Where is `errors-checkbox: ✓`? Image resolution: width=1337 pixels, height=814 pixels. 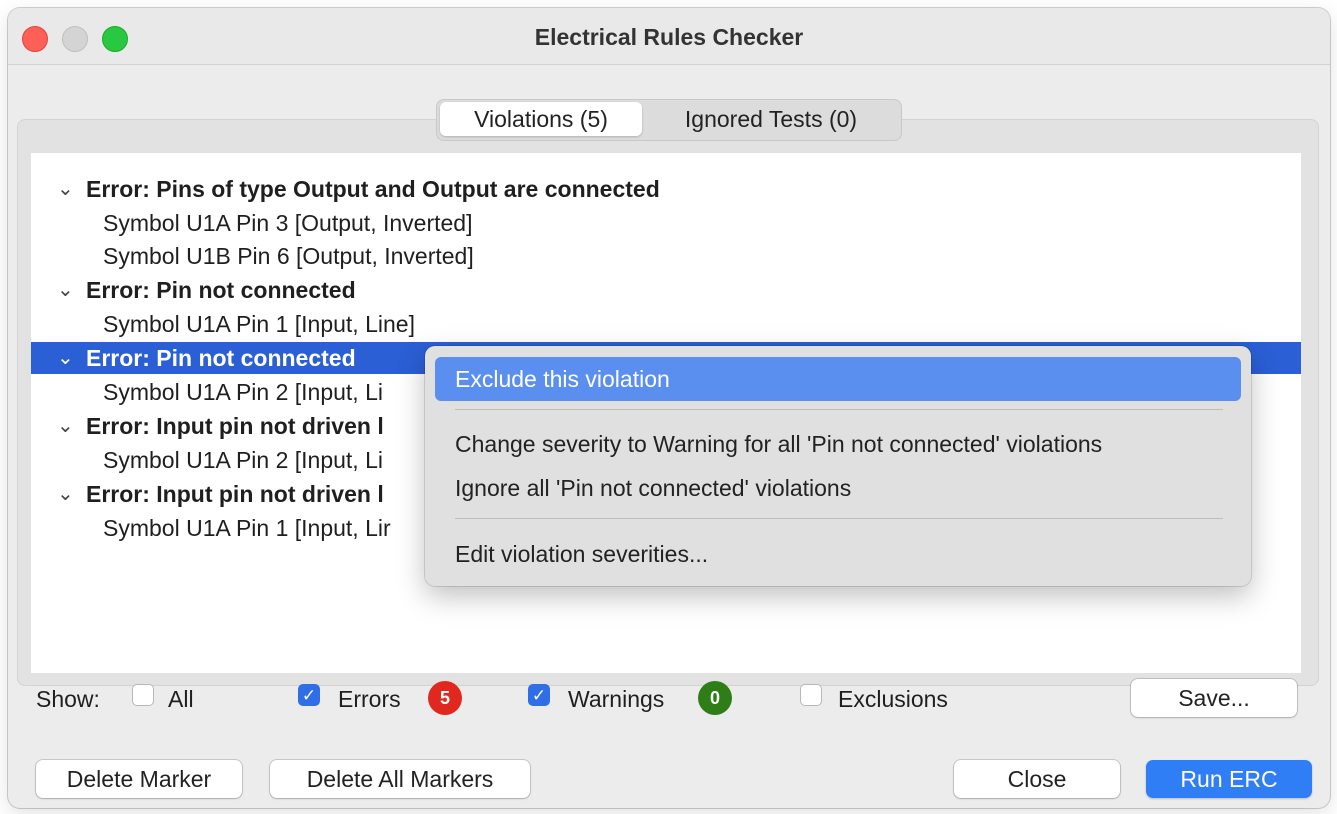
errors-checkbox: ✓ is located at coordinates (309, 695).